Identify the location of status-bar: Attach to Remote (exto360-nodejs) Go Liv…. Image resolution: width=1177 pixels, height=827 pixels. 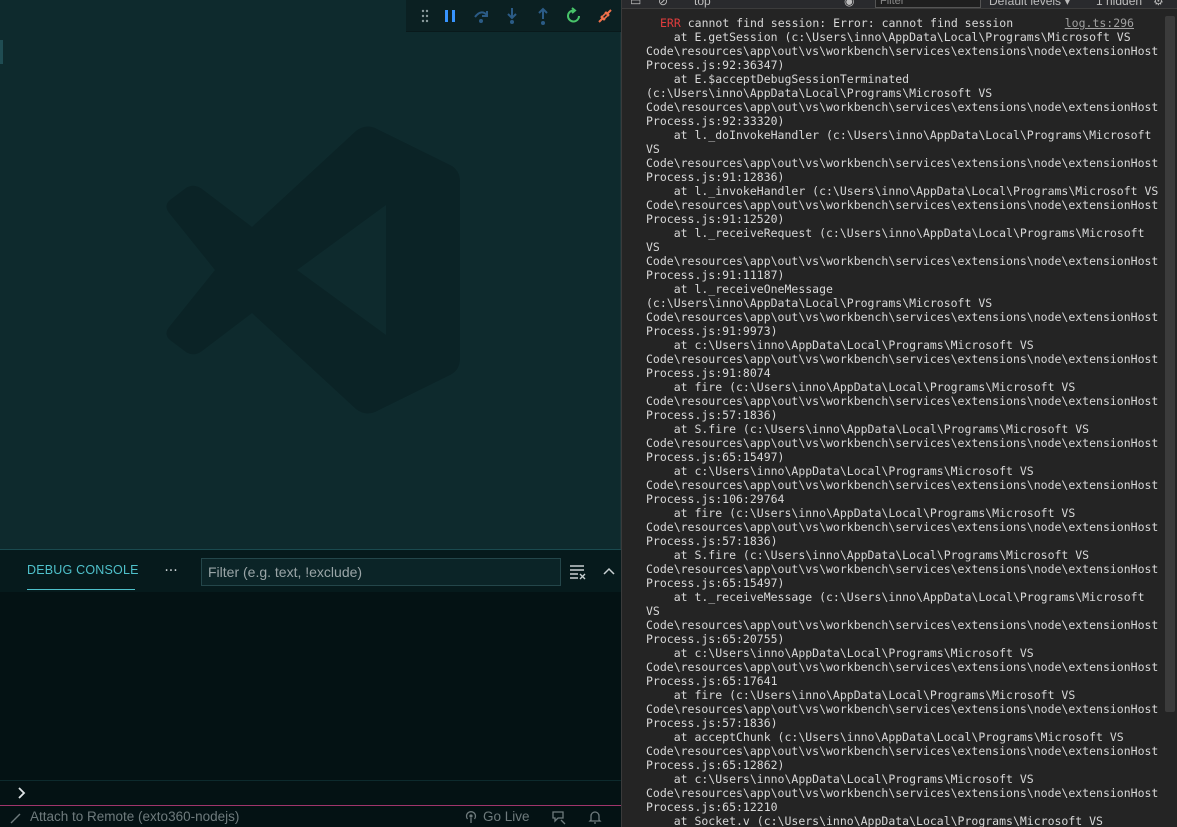
(310, 816).